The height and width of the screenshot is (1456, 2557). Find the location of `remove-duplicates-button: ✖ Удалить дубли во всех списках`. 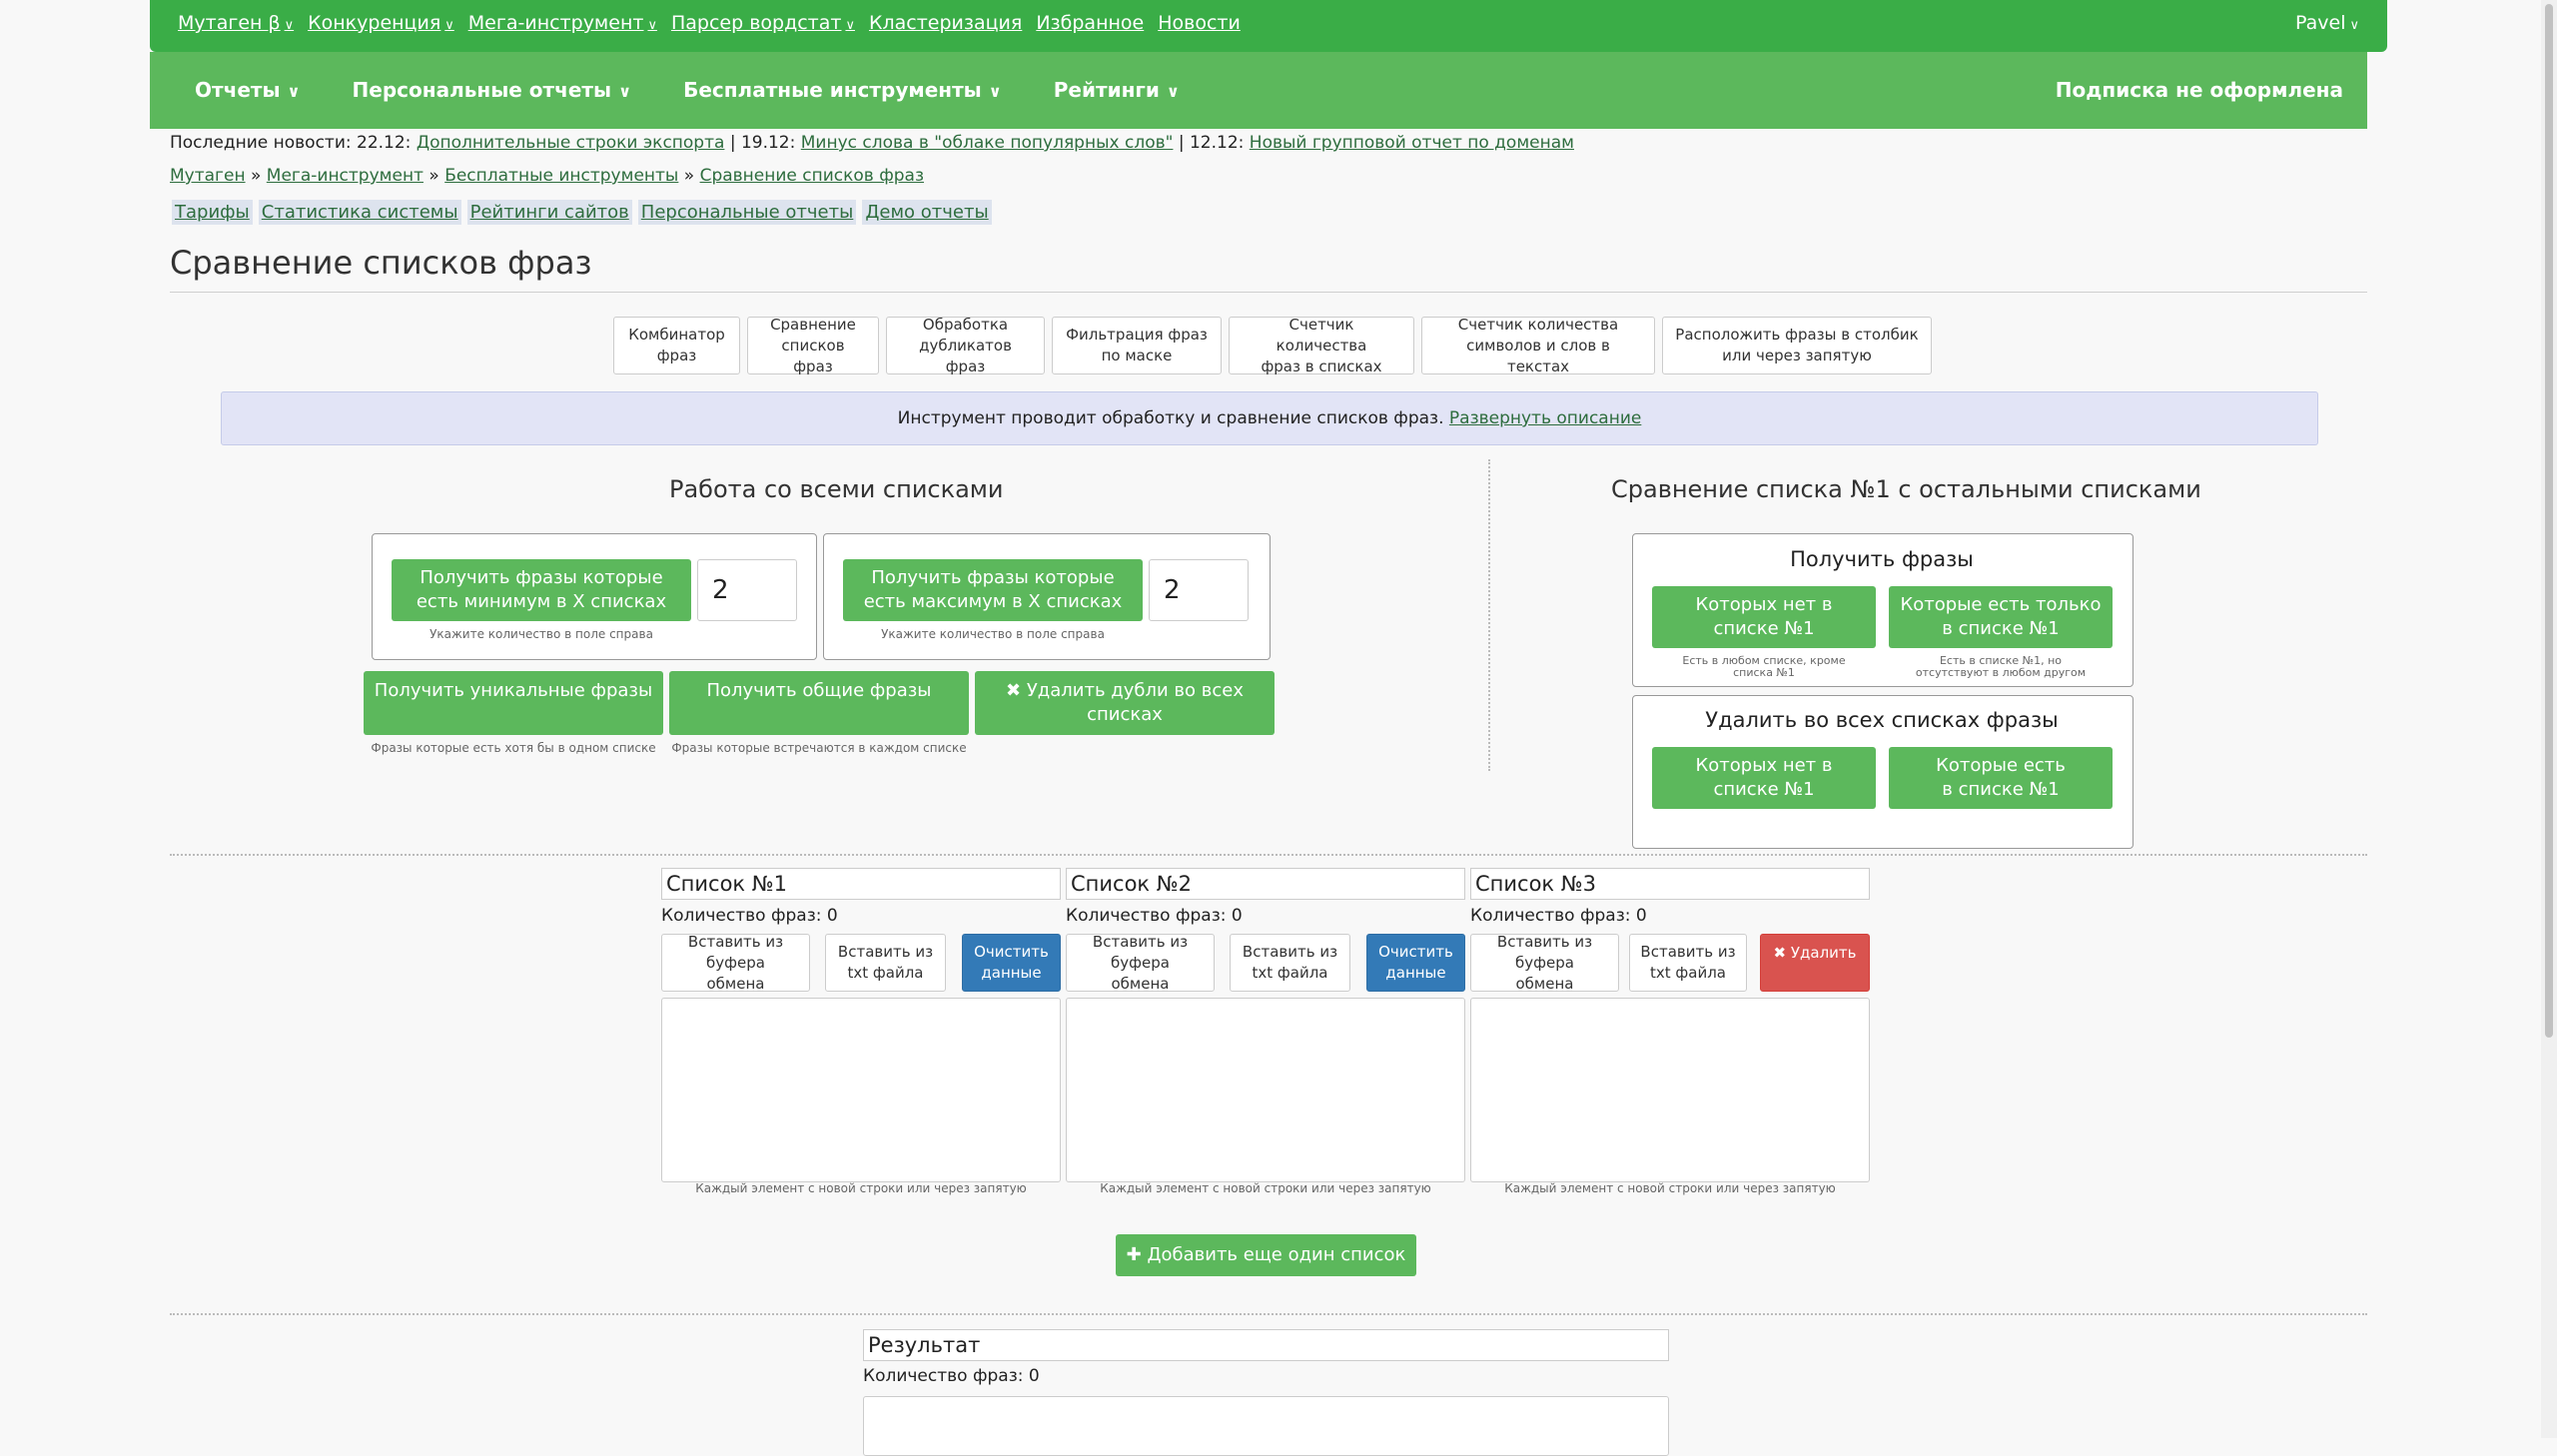

remove-duplicates-button: ✖ Удалить дубли во всех списках is located at coordinates (1125, 703).